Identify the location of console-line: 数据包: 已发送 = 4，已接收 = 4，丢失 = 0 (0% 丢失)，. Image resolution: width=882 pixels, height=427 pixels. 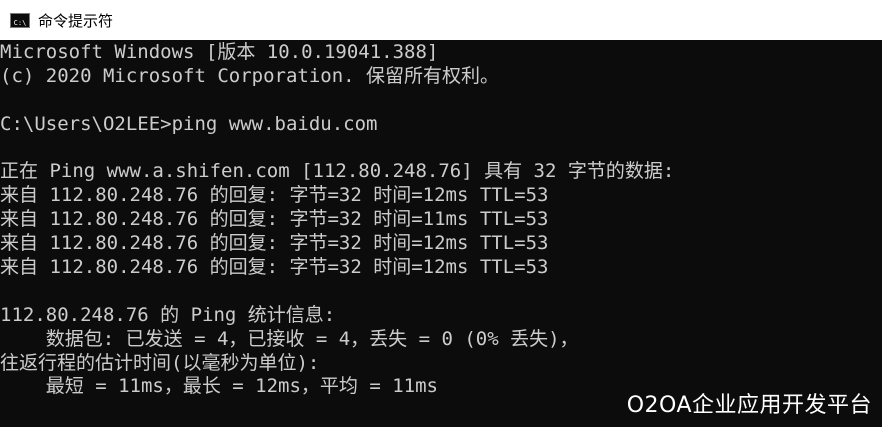
(289, 338).